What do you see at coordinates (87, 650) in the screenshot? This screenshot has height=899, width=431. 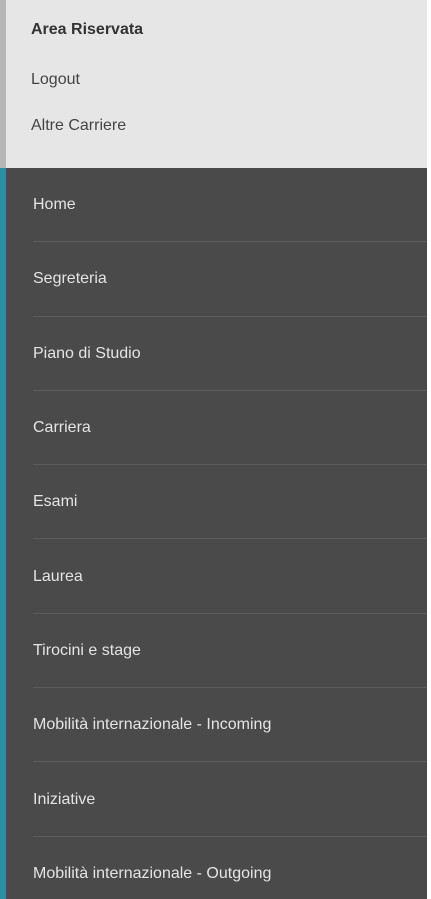 I see `menu-item-label: Tirocini e stage` at bounding box center [87, 650].